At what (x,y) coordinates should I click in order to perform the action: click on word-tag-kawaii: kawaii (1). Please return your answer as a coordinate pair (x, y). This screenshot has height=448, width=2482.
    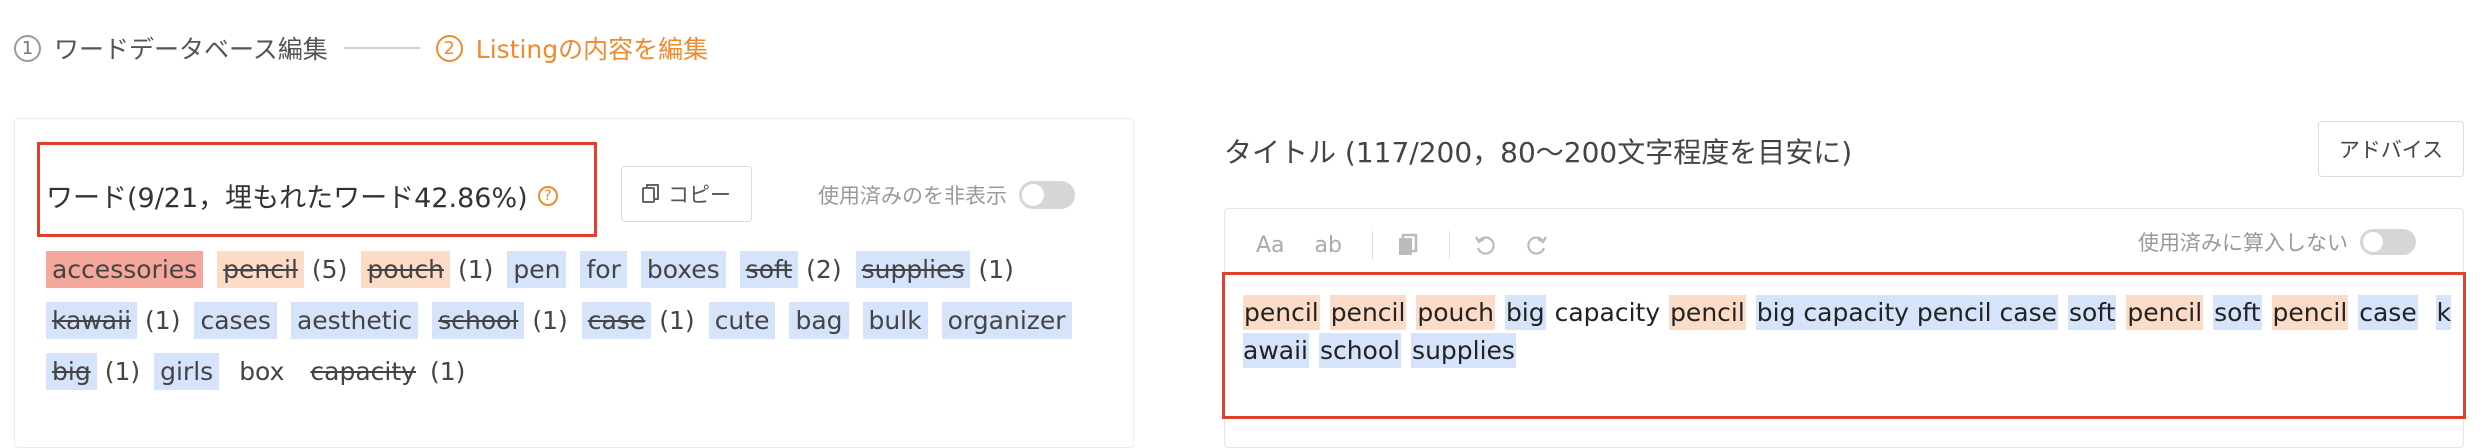
    Looking at the image, I should click on (113, 320).